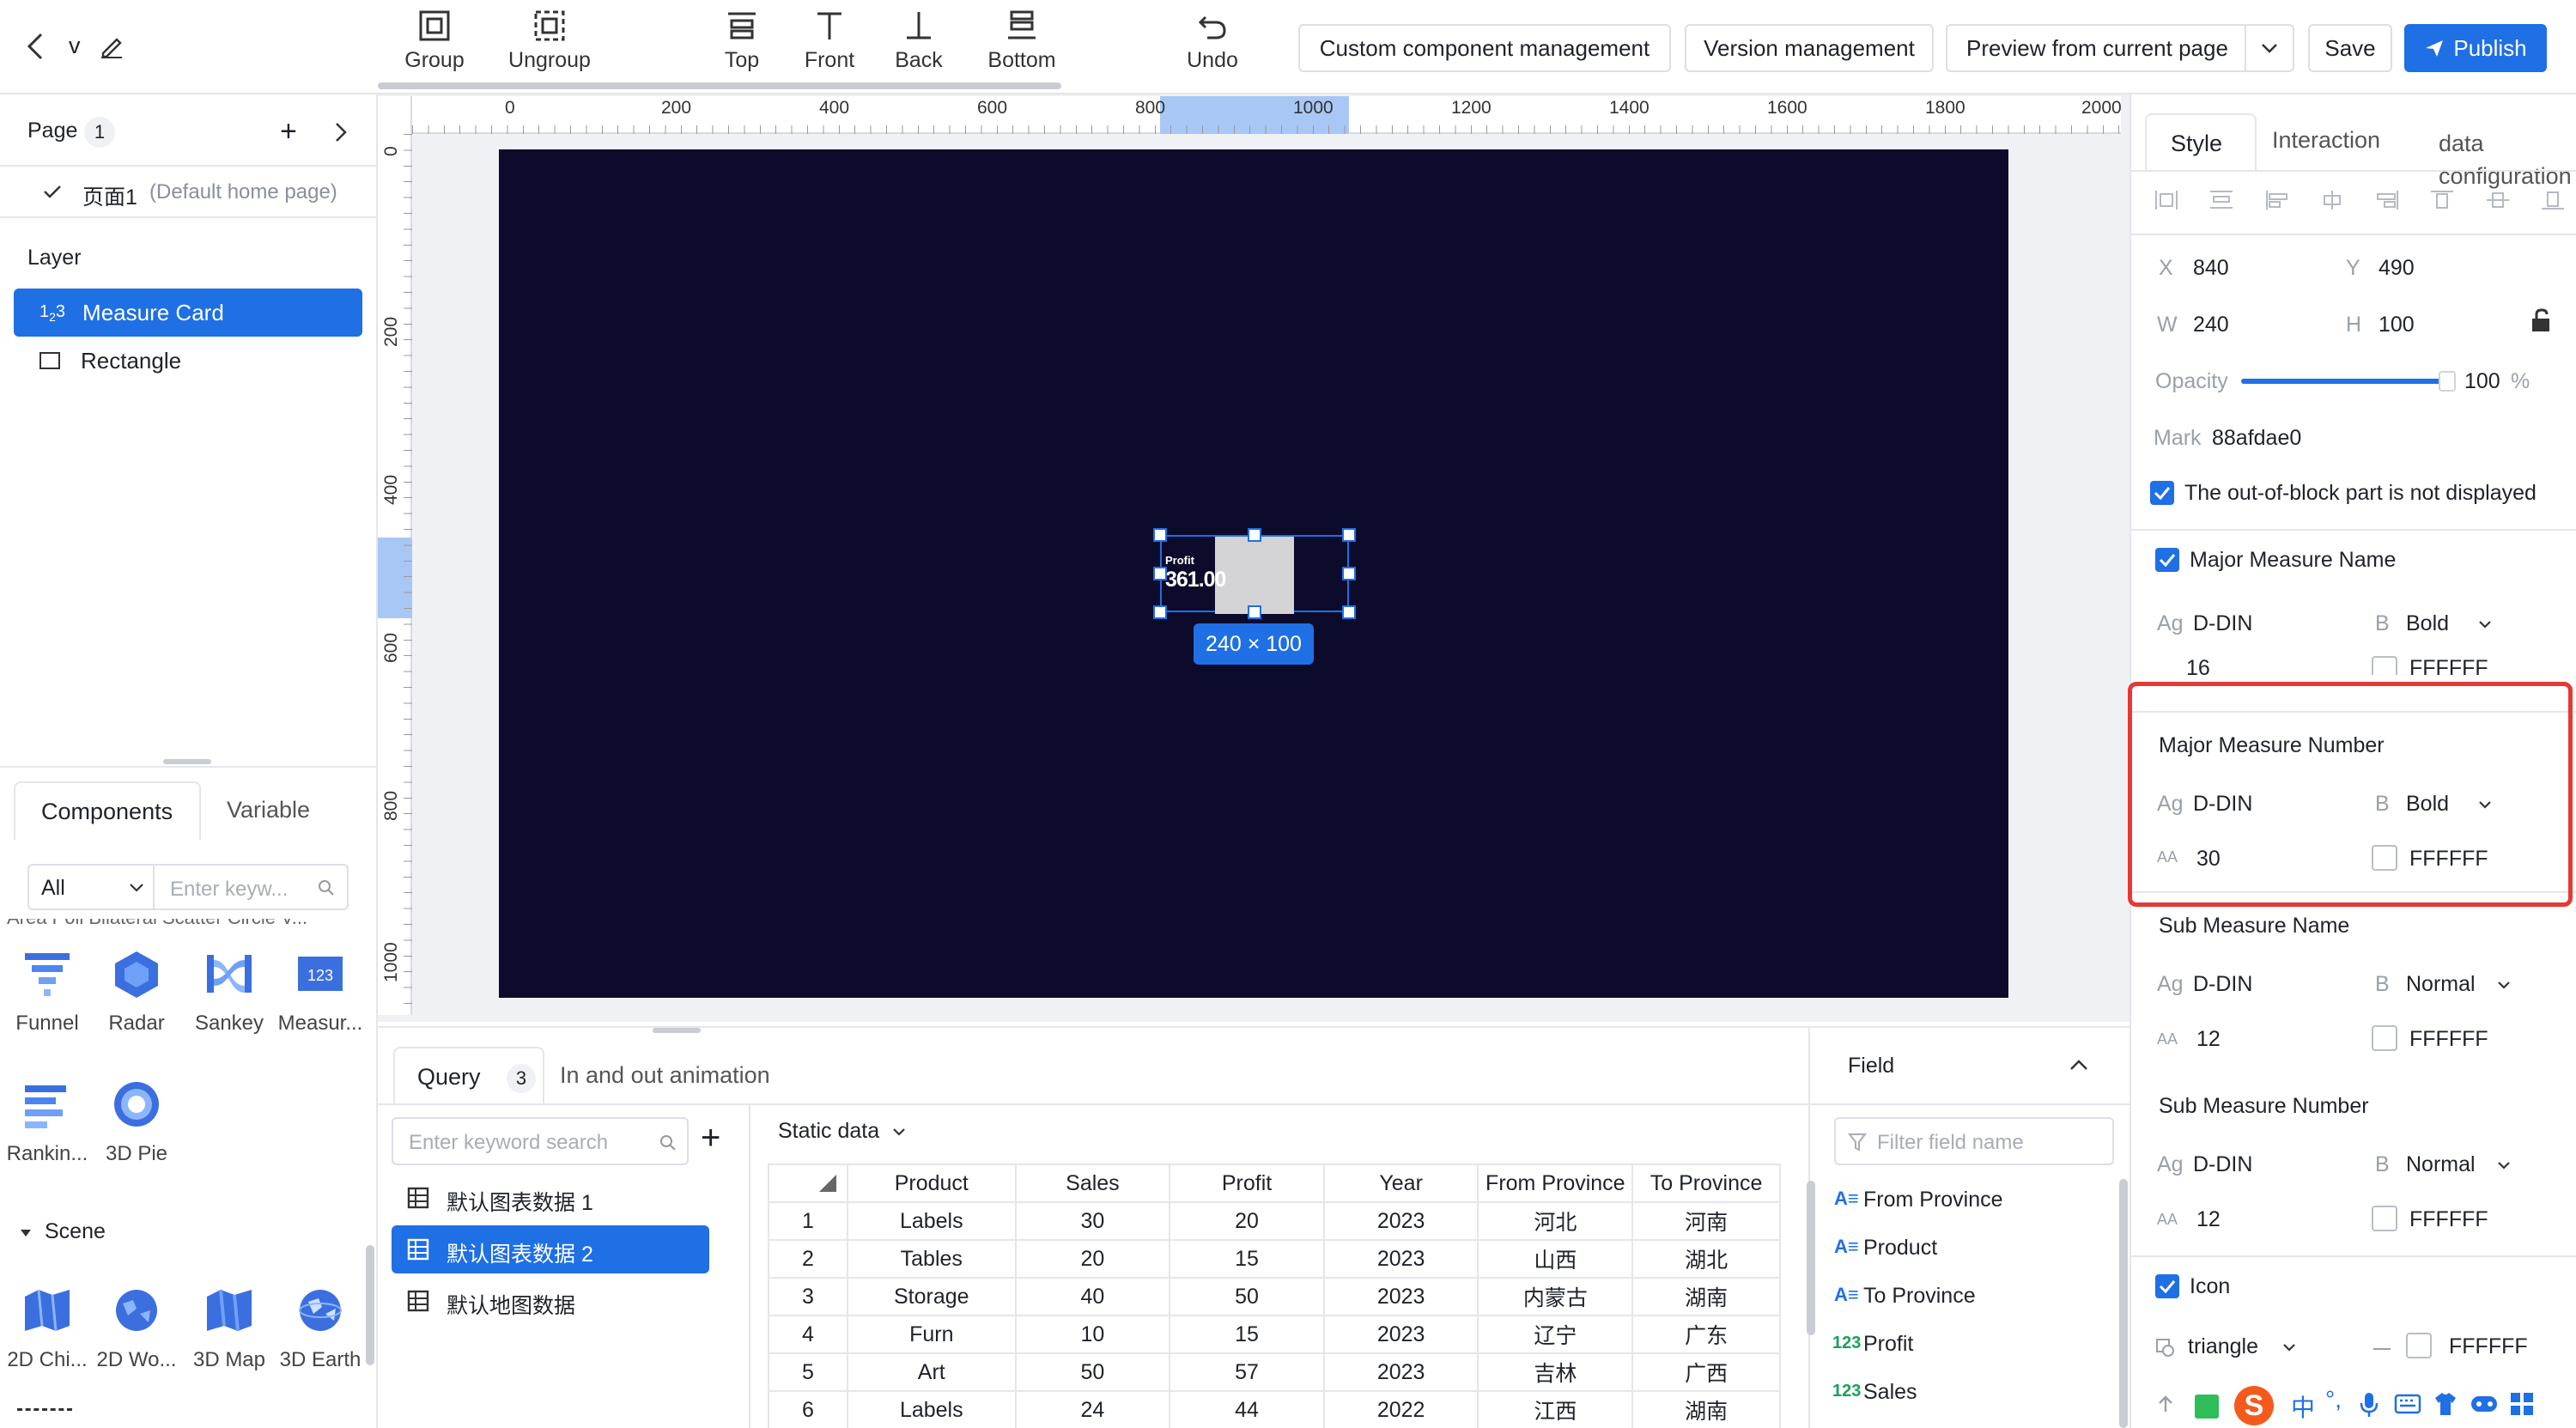 The height and width of the screenshot is (1428, 2576). I want to click on add-dataset-icon: +, so click(711, 1138).